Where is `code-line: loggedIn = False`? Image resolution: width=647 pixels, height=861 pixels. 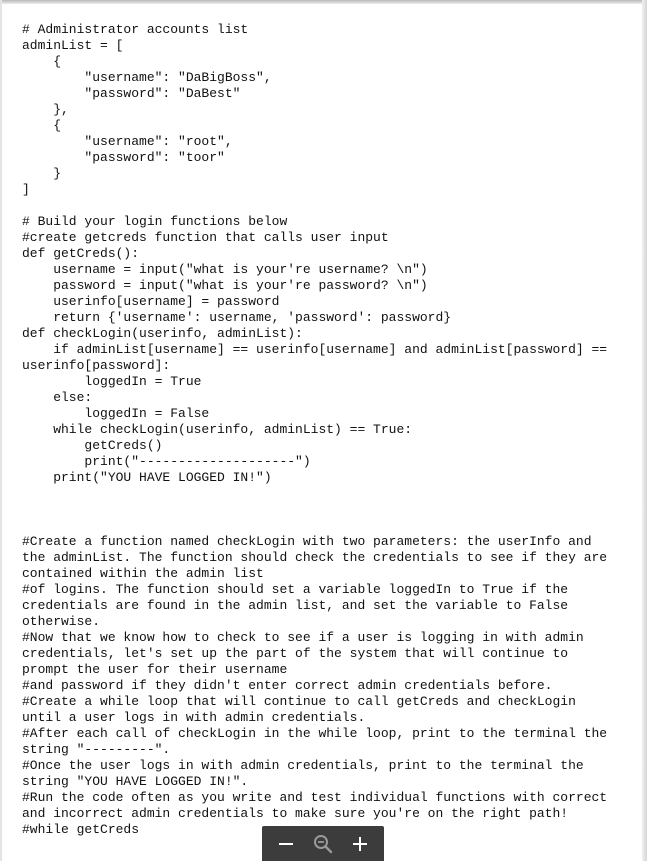 code-line: loggedIn = False is located at coordinates (116, 413).